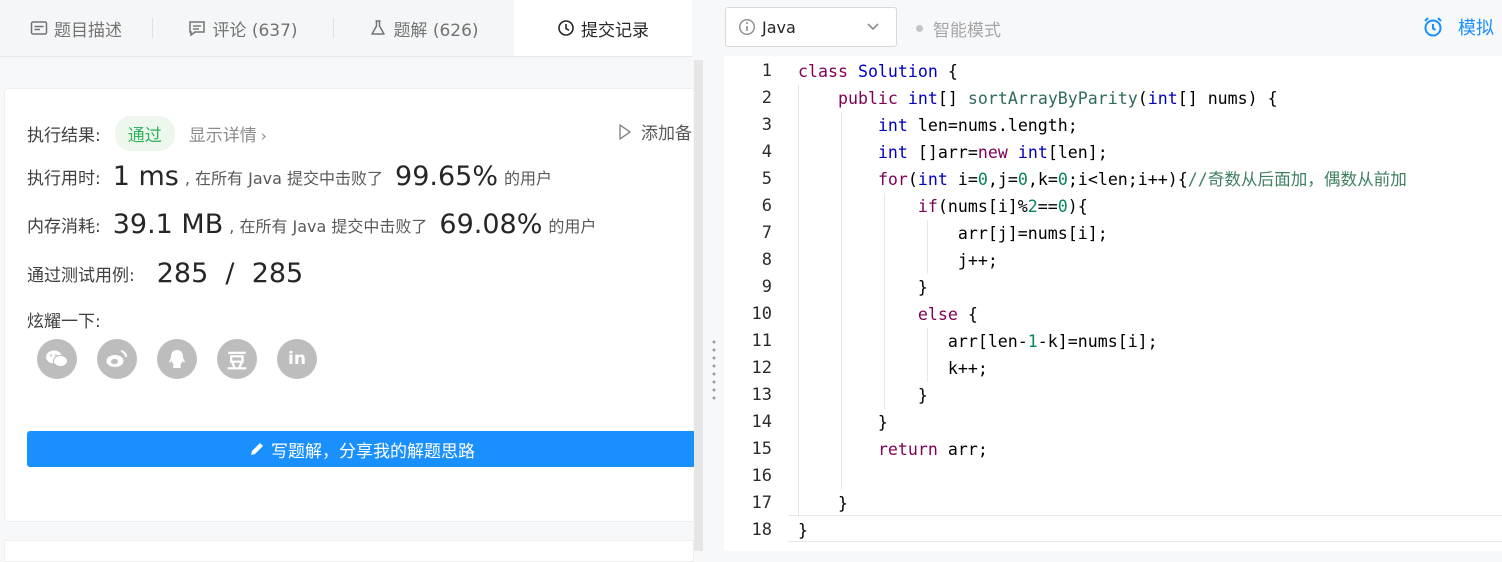  Describe the element at coordinates (39, 28) in the screenshot. I see `description-icon` at that location.